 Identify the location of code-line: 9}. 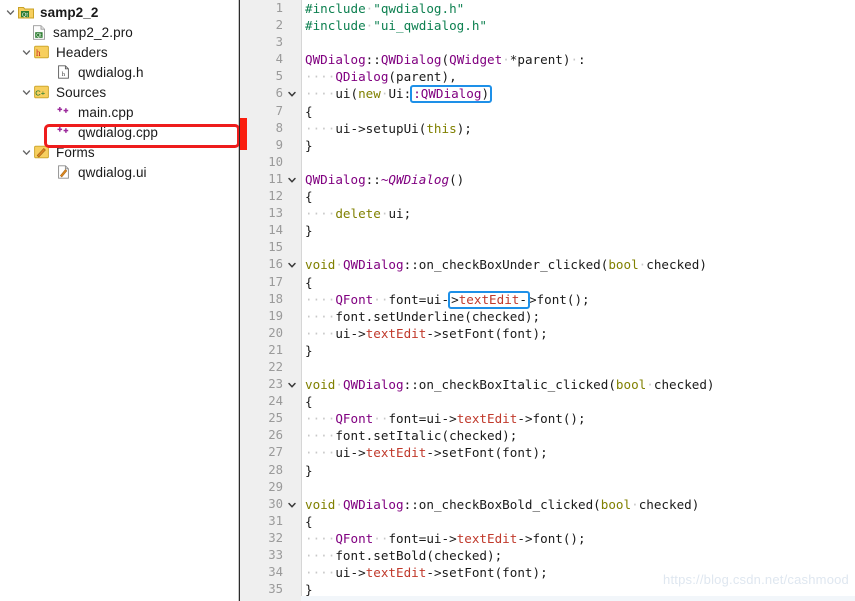
(547, 145).